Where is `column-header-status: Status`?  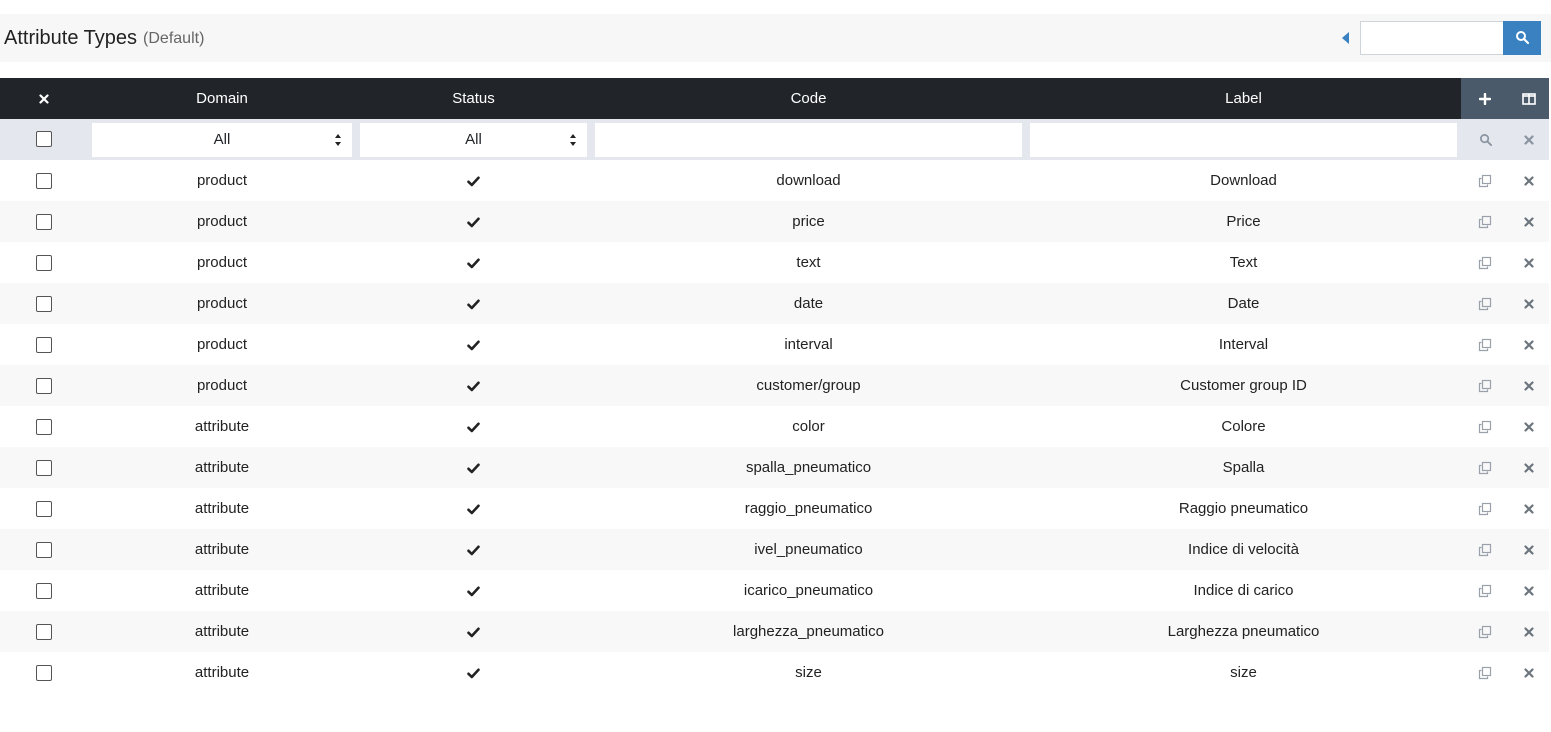
column-header-status: Status is located at coordinates (473, 98).